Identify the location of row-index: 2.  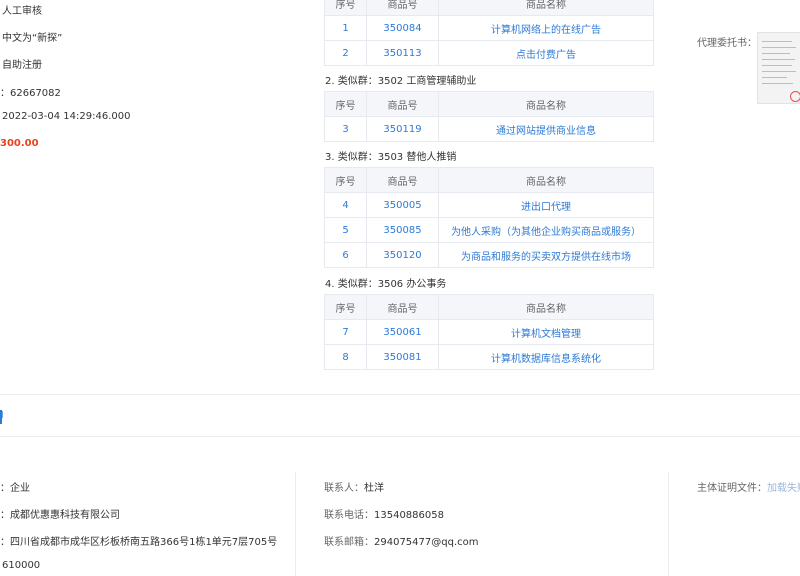
(345, 53).